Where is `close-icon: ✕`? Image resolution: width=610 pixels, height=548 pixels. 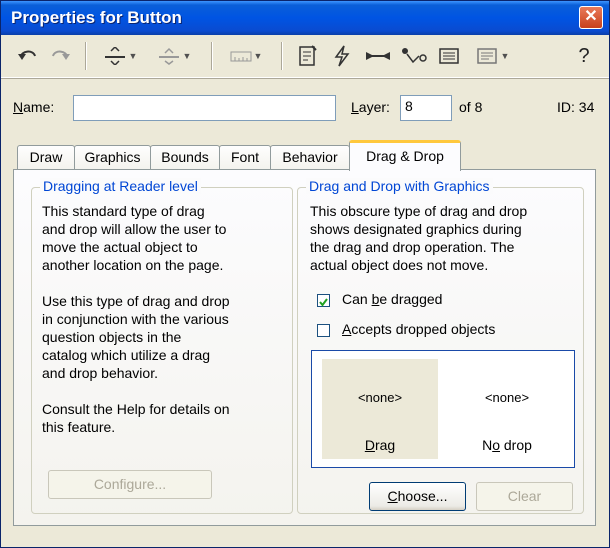 close-icon: ✕ is located at coordinates (591, 16).